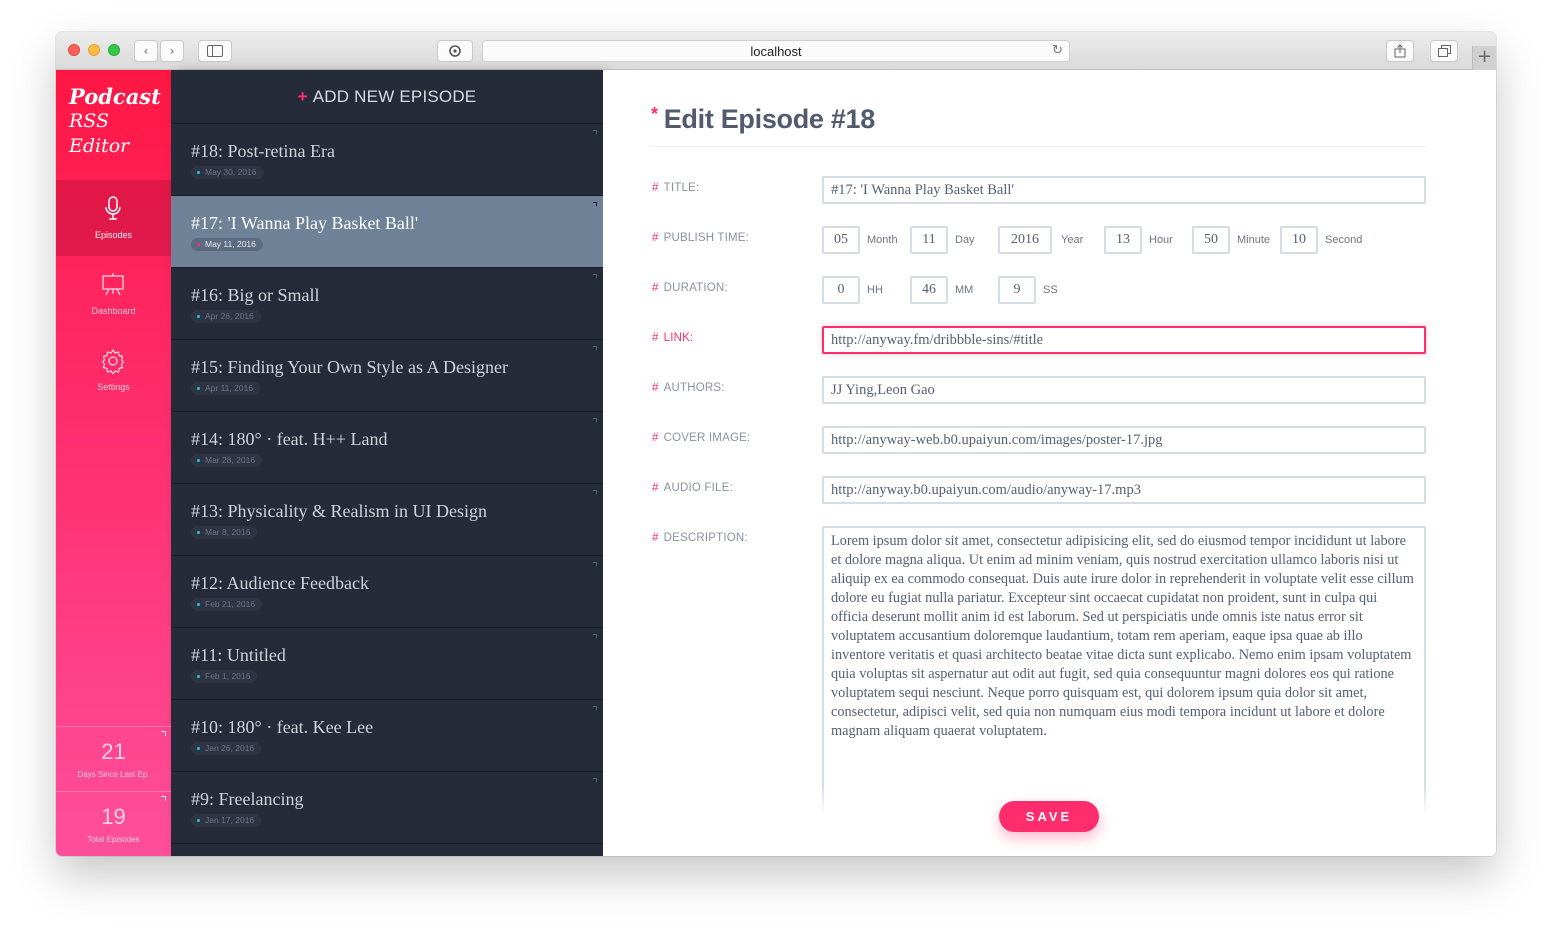 This screenshot has height=936, width=1552. What do you see at coordinates (387, 664) in the screenshot?
I see `episode-item: #11: Untitled Feb 1, 2016` at bounding box center [387, 664].